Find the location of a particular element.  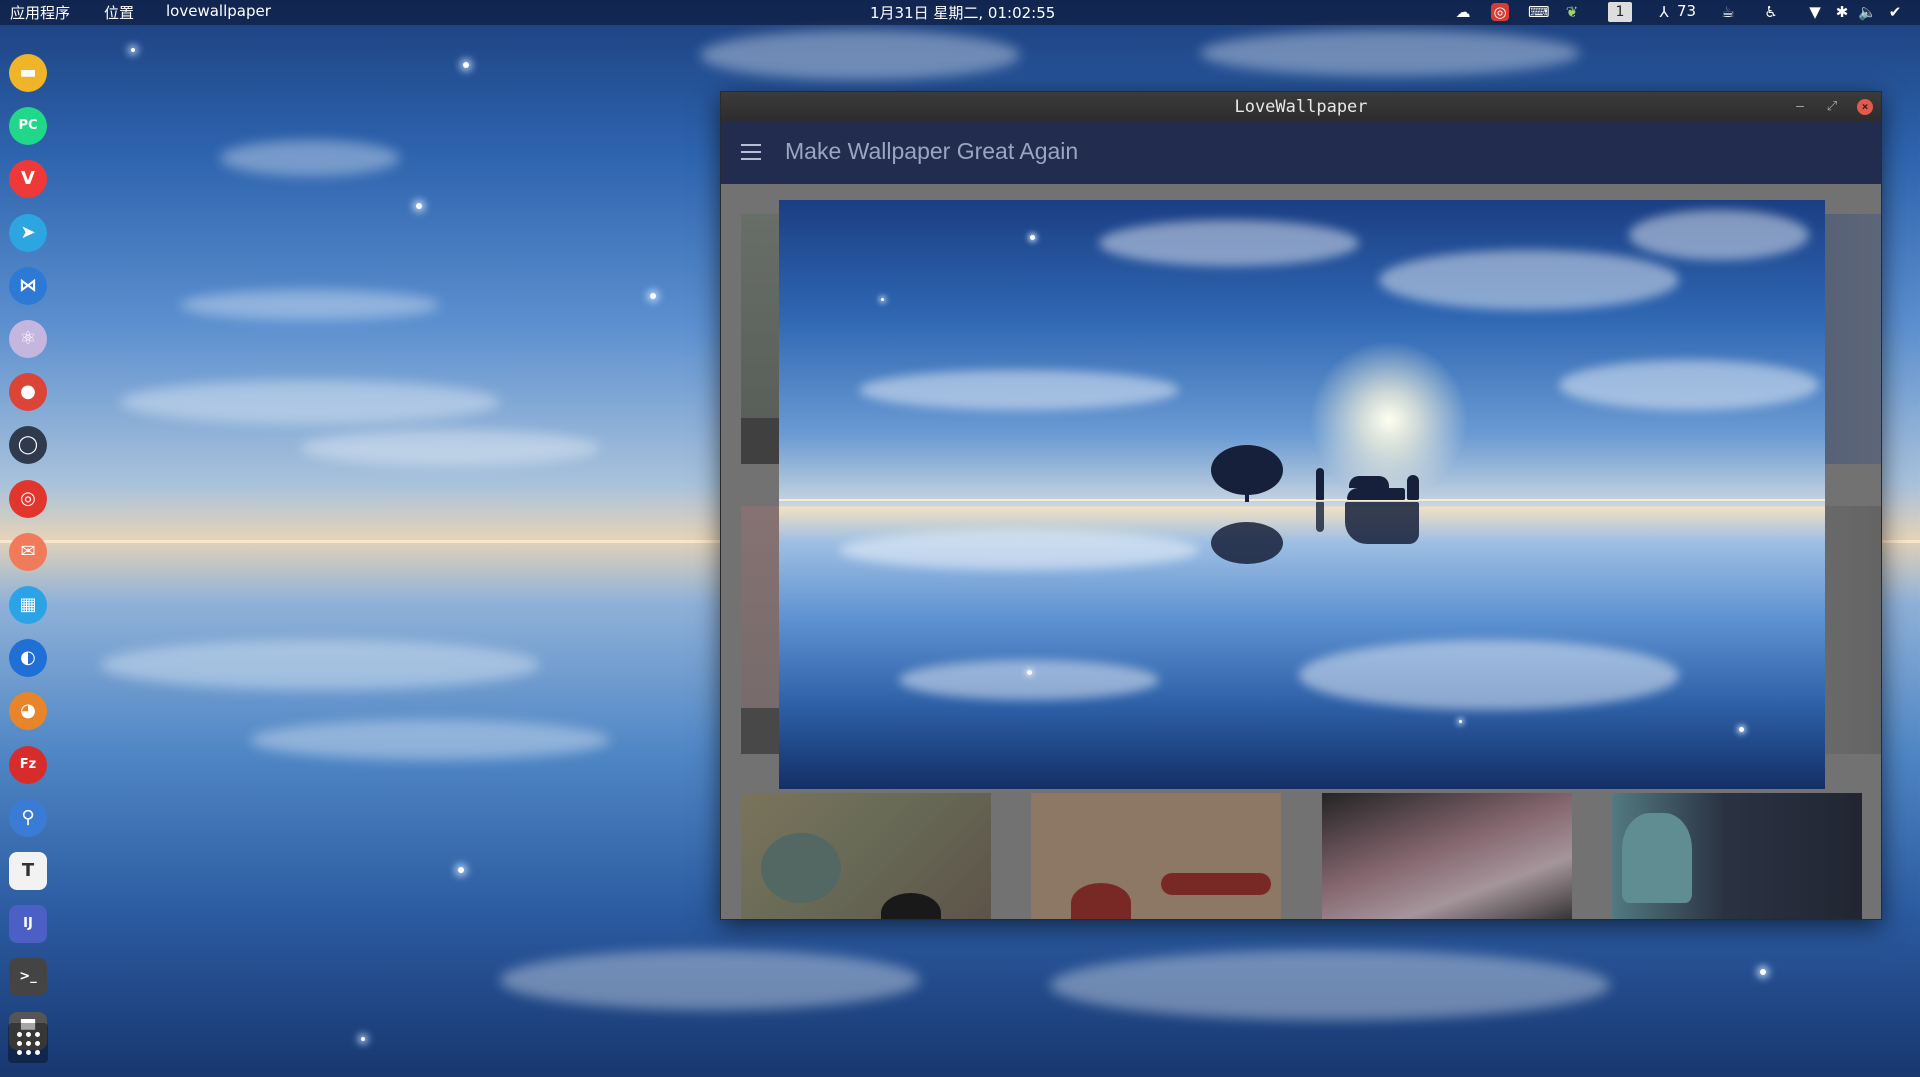

window-title: LoveWallpaper is located at coordinates (1301, 107).